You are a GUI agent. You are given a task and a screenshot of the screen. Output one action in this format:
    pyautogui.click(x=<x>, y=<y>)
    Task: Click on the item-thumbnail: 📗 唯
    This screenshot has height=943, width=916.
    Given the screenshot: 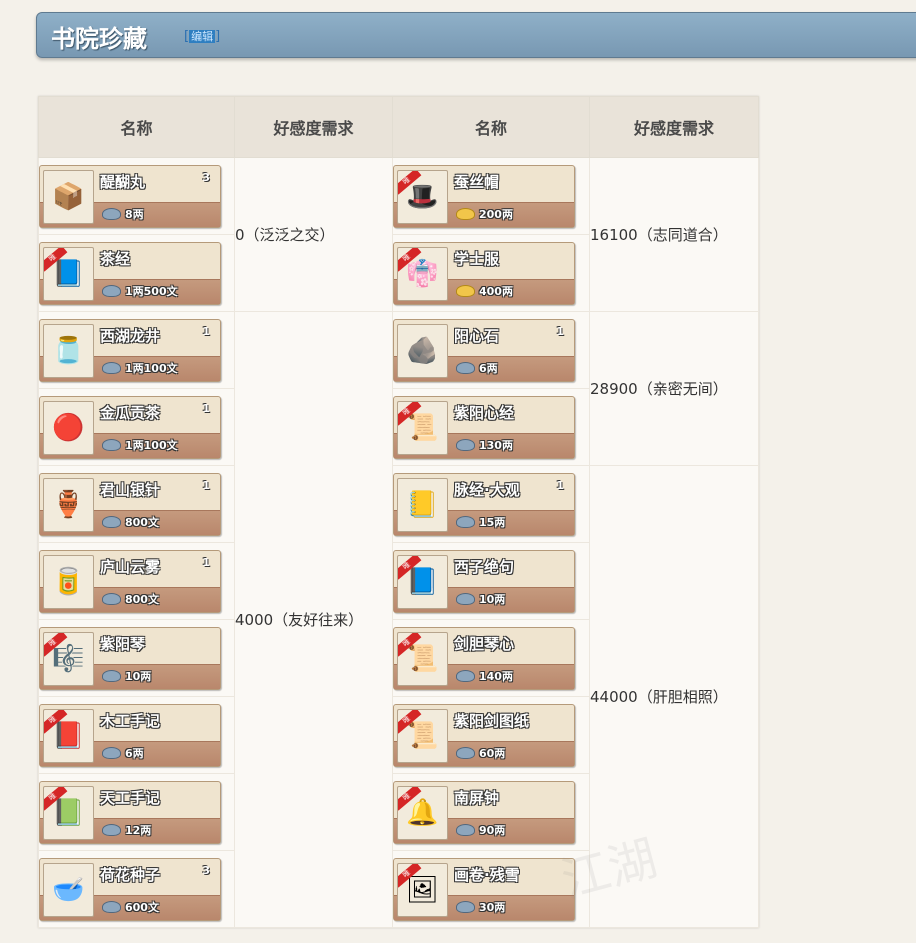 What is the action you would take?
    pyautogui.click(x=68, y=812)
    